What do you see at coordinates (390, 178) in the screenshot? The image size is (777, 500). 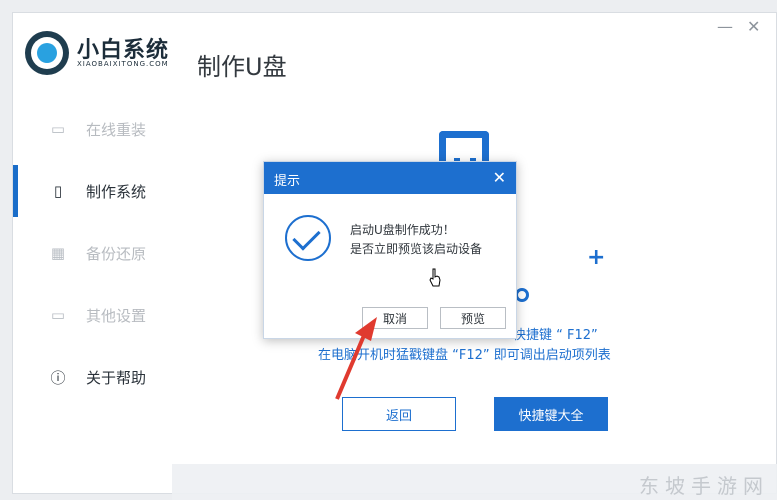 I see `dialog-header: 提示 ✕` at bounding box center [390, 178].